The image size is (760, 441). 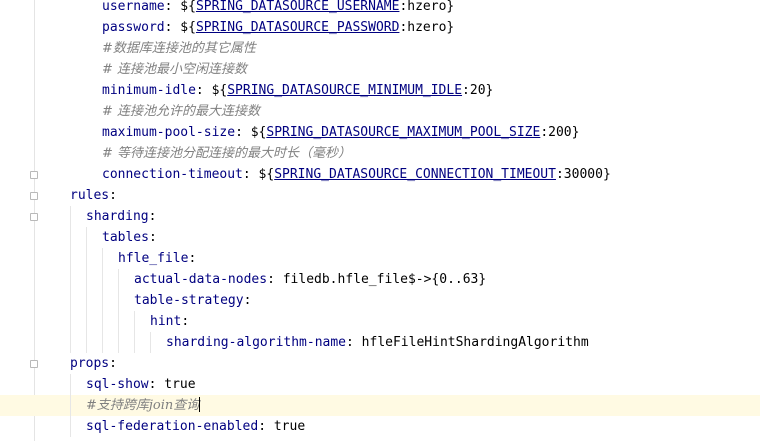 What do you see at coordinates (172, 426) in the screenshot?
I see `yaml-key: sql-federation-enabled` at bounding box center [172, 426].